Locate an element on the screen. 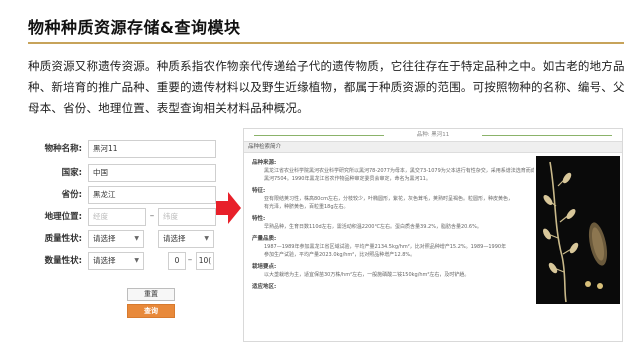  title-divider is located at coordinates (326, 43).